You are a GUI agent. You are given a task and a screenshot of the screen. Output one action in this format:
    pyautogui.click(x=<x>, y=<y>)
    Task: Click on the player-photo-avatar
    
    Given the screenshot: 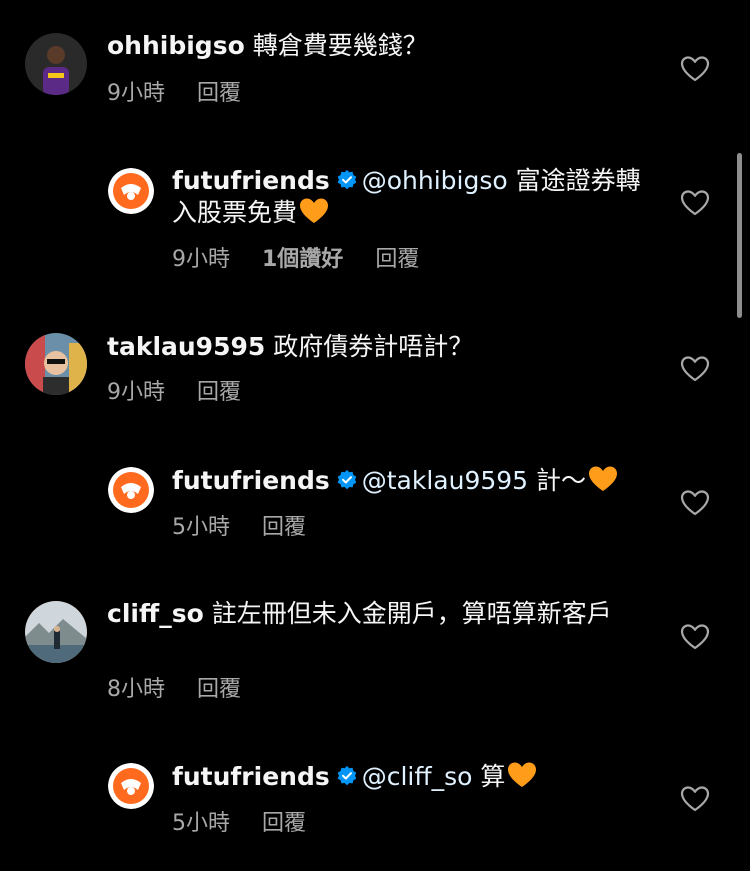 What is the action you would take?
    pyautogui.click(x=56, y=64)
    